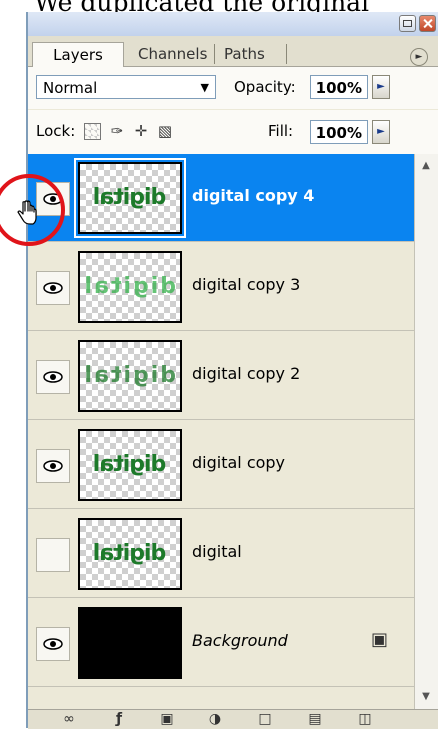  What do you see at coordinates (69, 719) in the screenshot?
I see `link-layers-icon: ∞` at bounding box center [69, 719].